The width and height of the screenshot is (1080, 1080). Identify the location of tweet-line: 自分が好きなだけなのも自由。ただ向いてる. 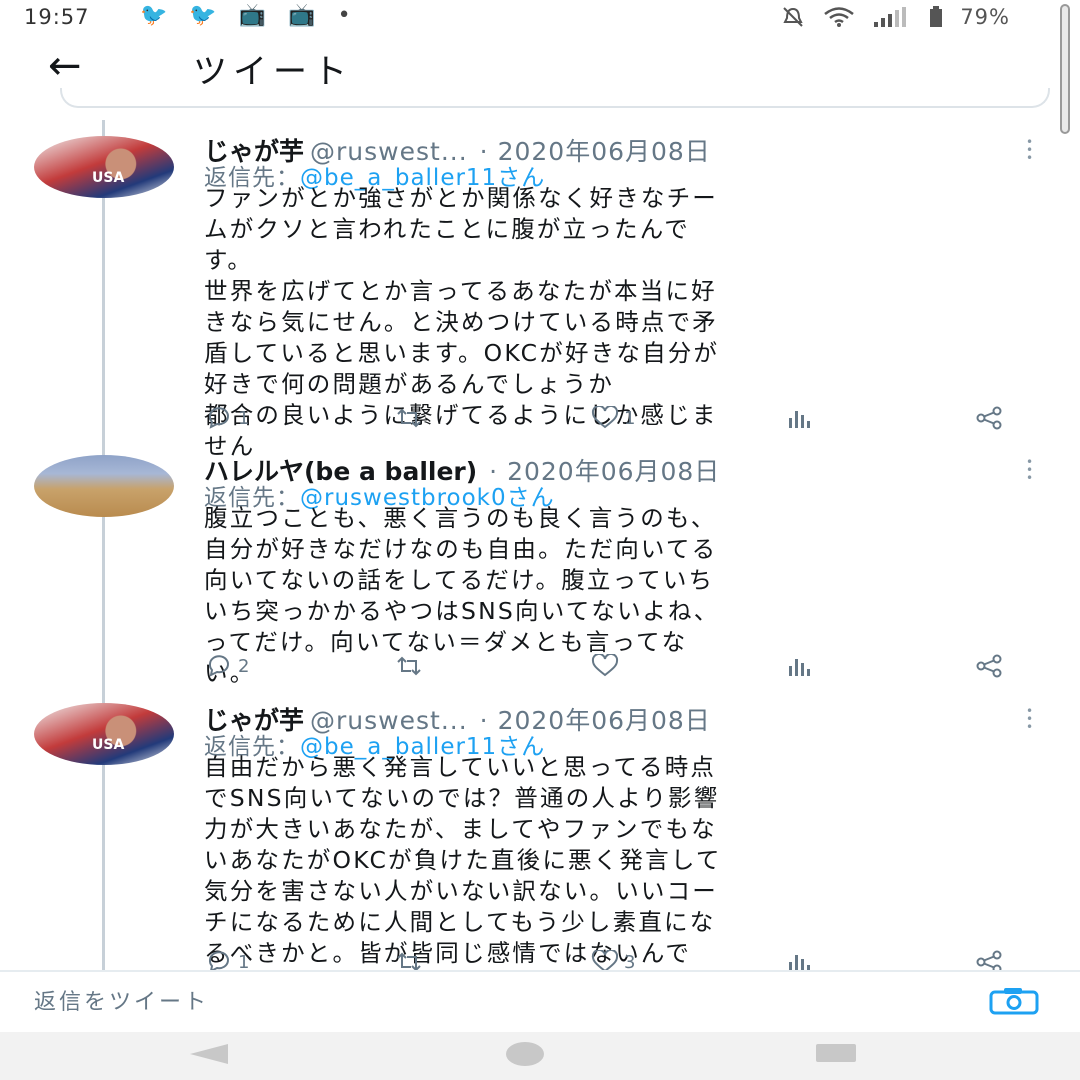
(461, 549).